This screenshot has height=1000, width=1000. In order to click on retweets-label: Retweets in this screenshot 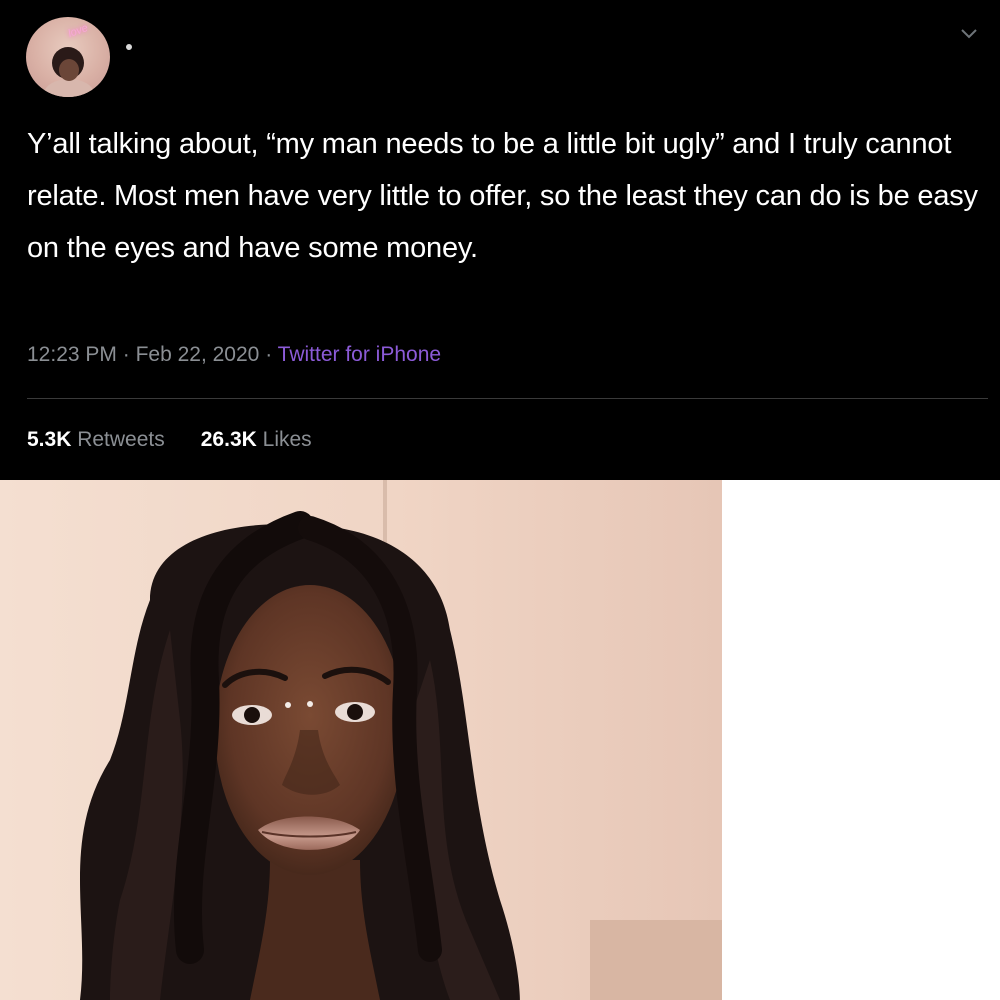, I will do `click(121, 439)`.